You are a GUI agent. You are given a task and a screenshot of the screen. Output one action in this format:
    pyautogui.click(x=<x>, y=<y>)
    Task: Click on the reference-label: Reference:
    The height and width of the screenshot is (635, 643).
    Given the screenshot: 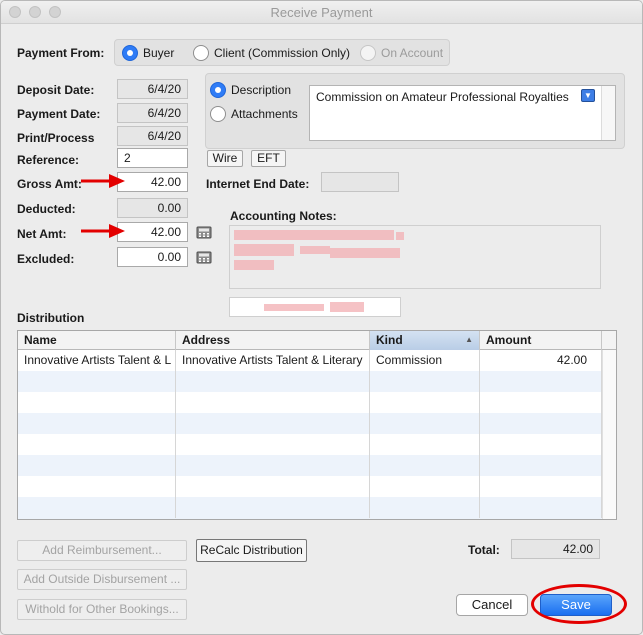 What is the action you would take?
    pyautogui.click(x=48, y=160)
    